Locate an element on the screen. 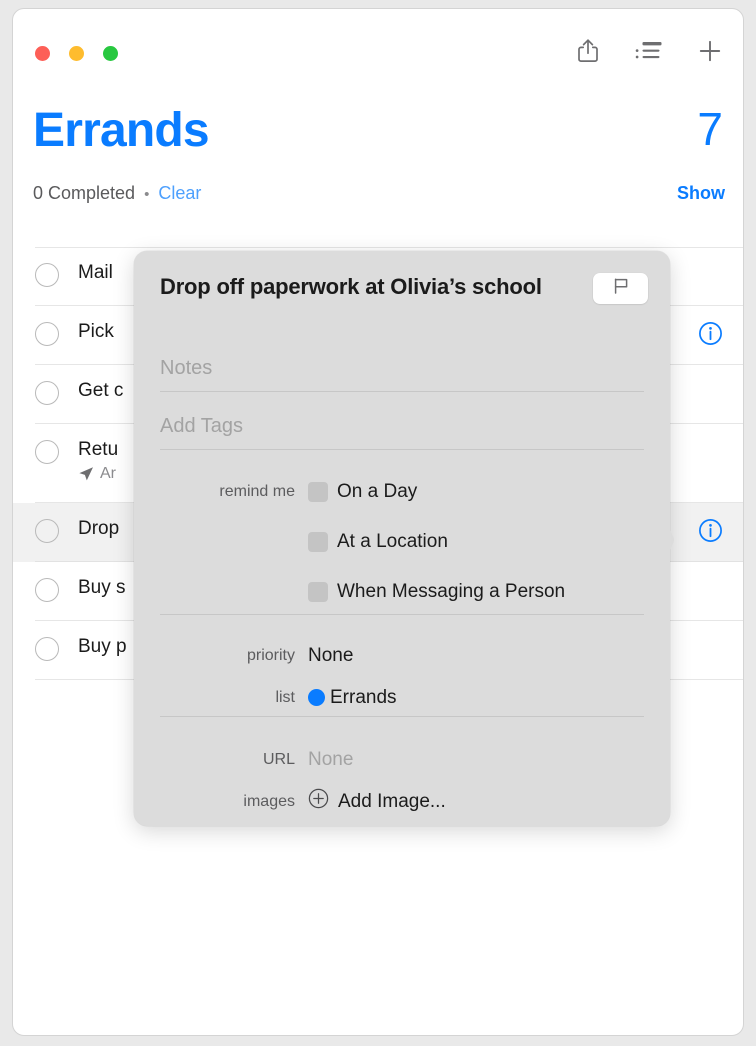  on-a-day-label: On a Day is located at coordinates (377, 491).